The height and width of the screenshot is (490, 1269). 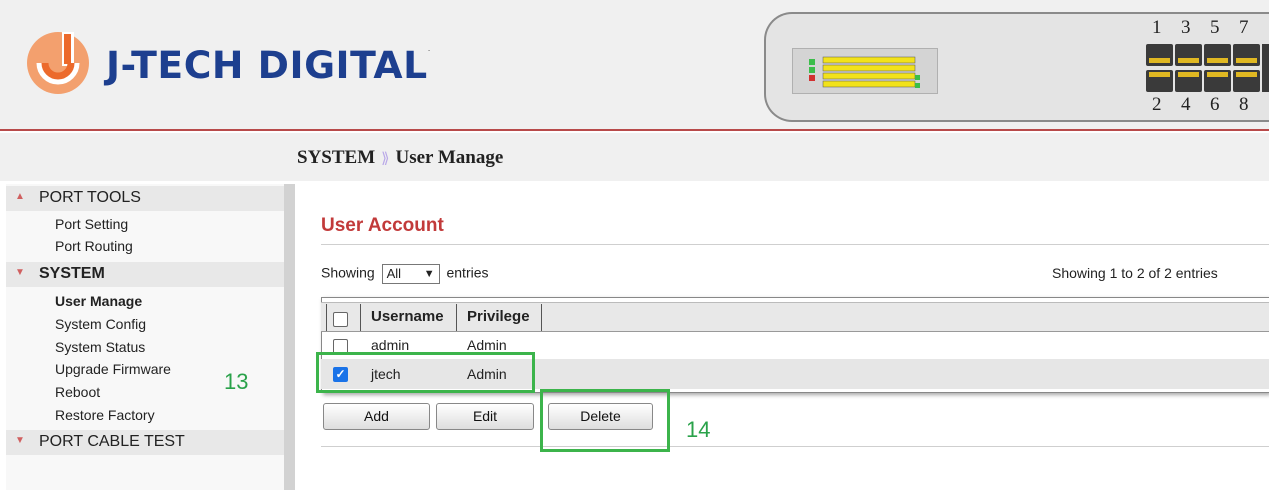 What do you see at coordinates (382, 225) in the screenshot?
I see `section-title: User Account` at bounding box center [382, 225].